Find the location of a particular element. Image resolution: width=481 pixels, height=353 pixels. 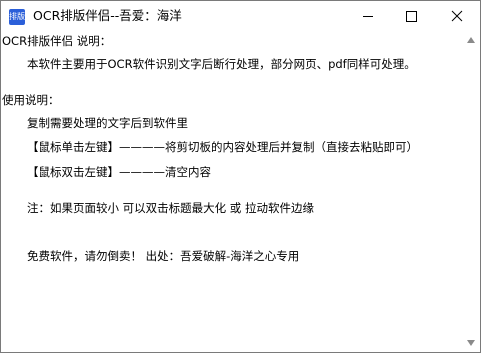

usage-heading: 使用说明： is located at coordinates (31, 100).